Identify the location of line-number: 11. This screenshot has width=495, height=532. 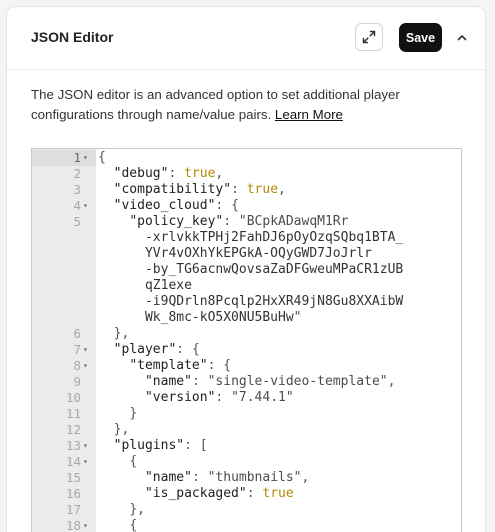
(73, 413).